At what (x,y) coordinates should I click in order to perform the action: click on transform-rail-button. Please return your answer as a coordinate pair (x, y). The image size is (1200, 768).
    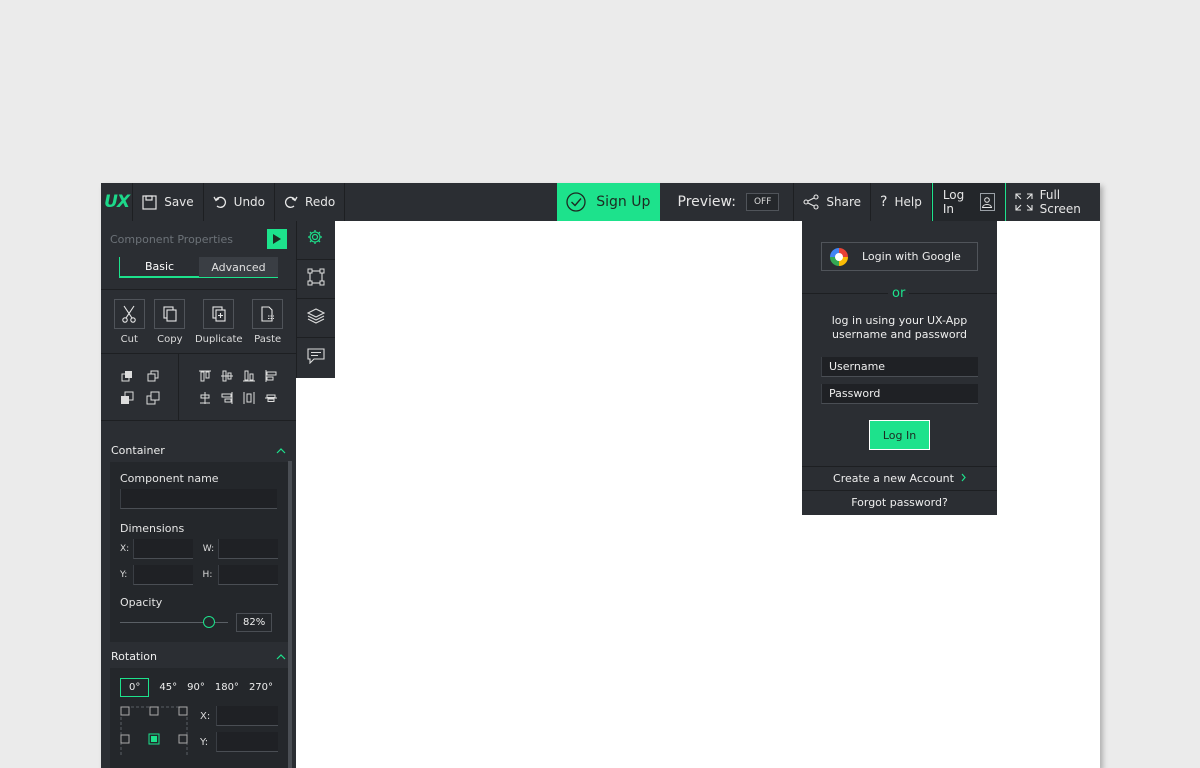
    Looking at the image, I should click on (316, 279).